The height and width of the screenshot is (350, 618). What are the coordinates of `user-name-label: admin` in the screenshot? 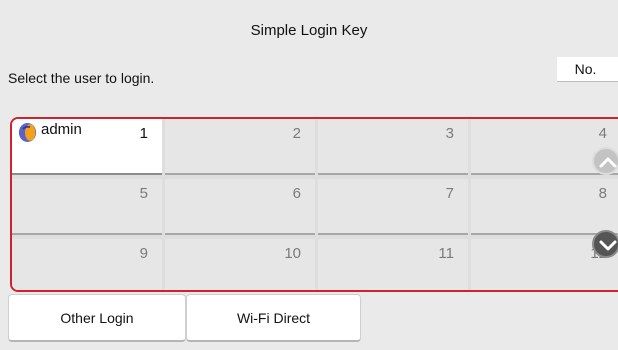 It's located at (61, 129).